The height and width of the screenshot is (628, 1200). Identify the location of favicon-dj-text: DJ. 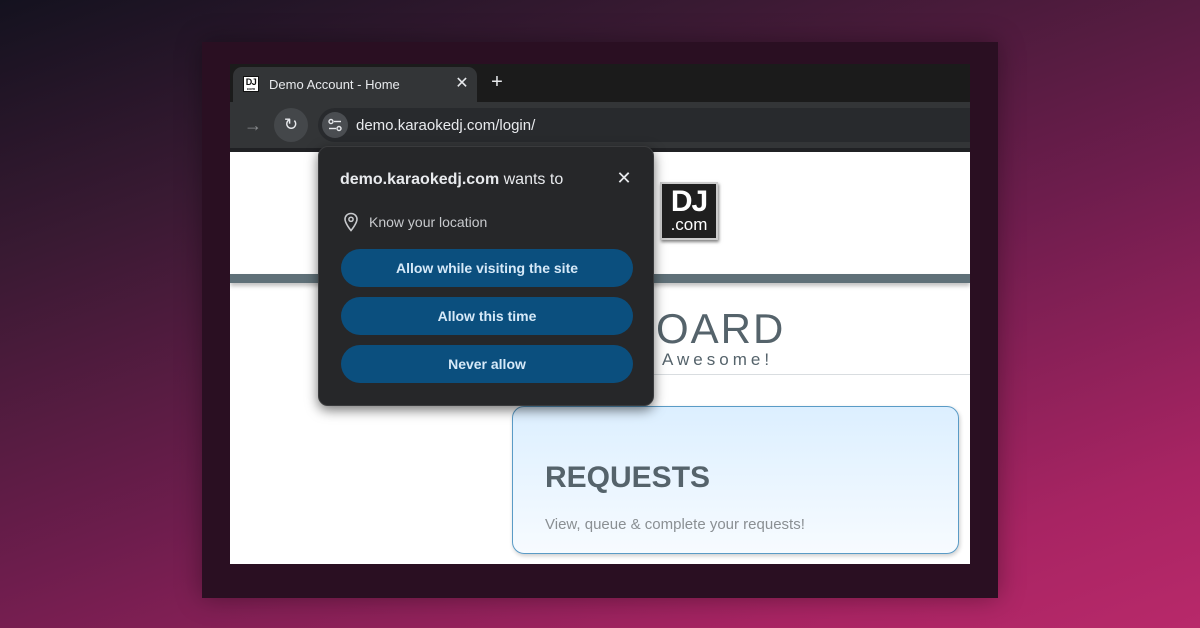
(251, 82).